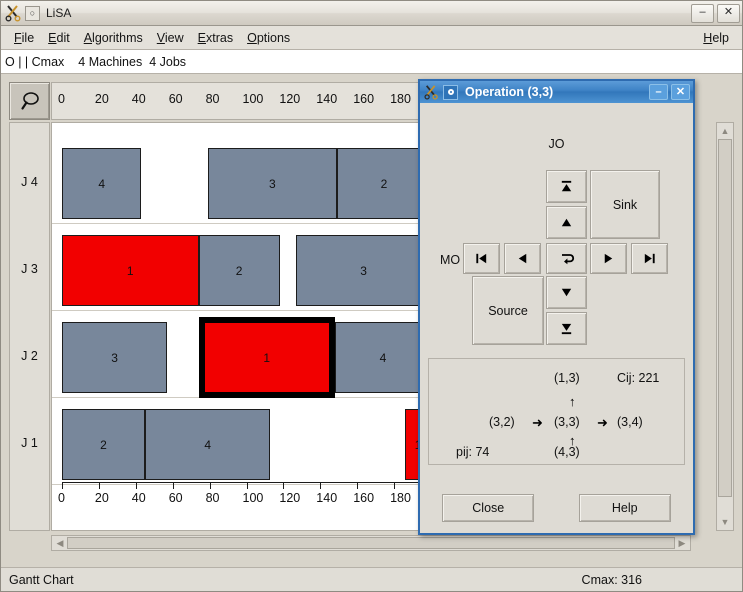 The width and height of the screenshot is (743, 592). What do you see at coordinates (253, 498) in the screenshot?
I see `axis-tick-label: 100` at bounding box center [253, 498].